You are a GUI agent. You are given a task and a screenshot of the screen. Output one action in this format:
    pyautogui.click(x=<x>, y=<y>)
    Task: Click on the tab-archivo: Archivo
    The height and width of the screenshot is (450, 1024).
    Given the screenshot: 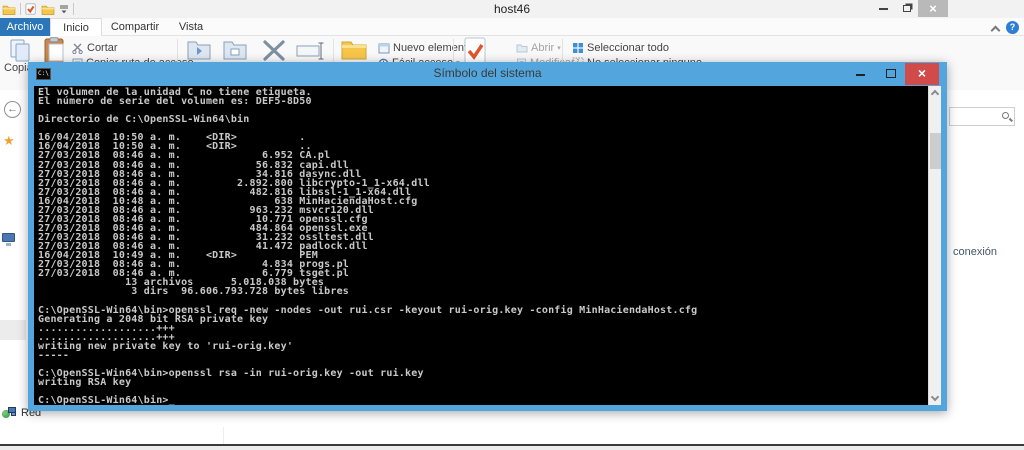 What is the action you would take?
    pyautogui.click(x=25, y=27)
    